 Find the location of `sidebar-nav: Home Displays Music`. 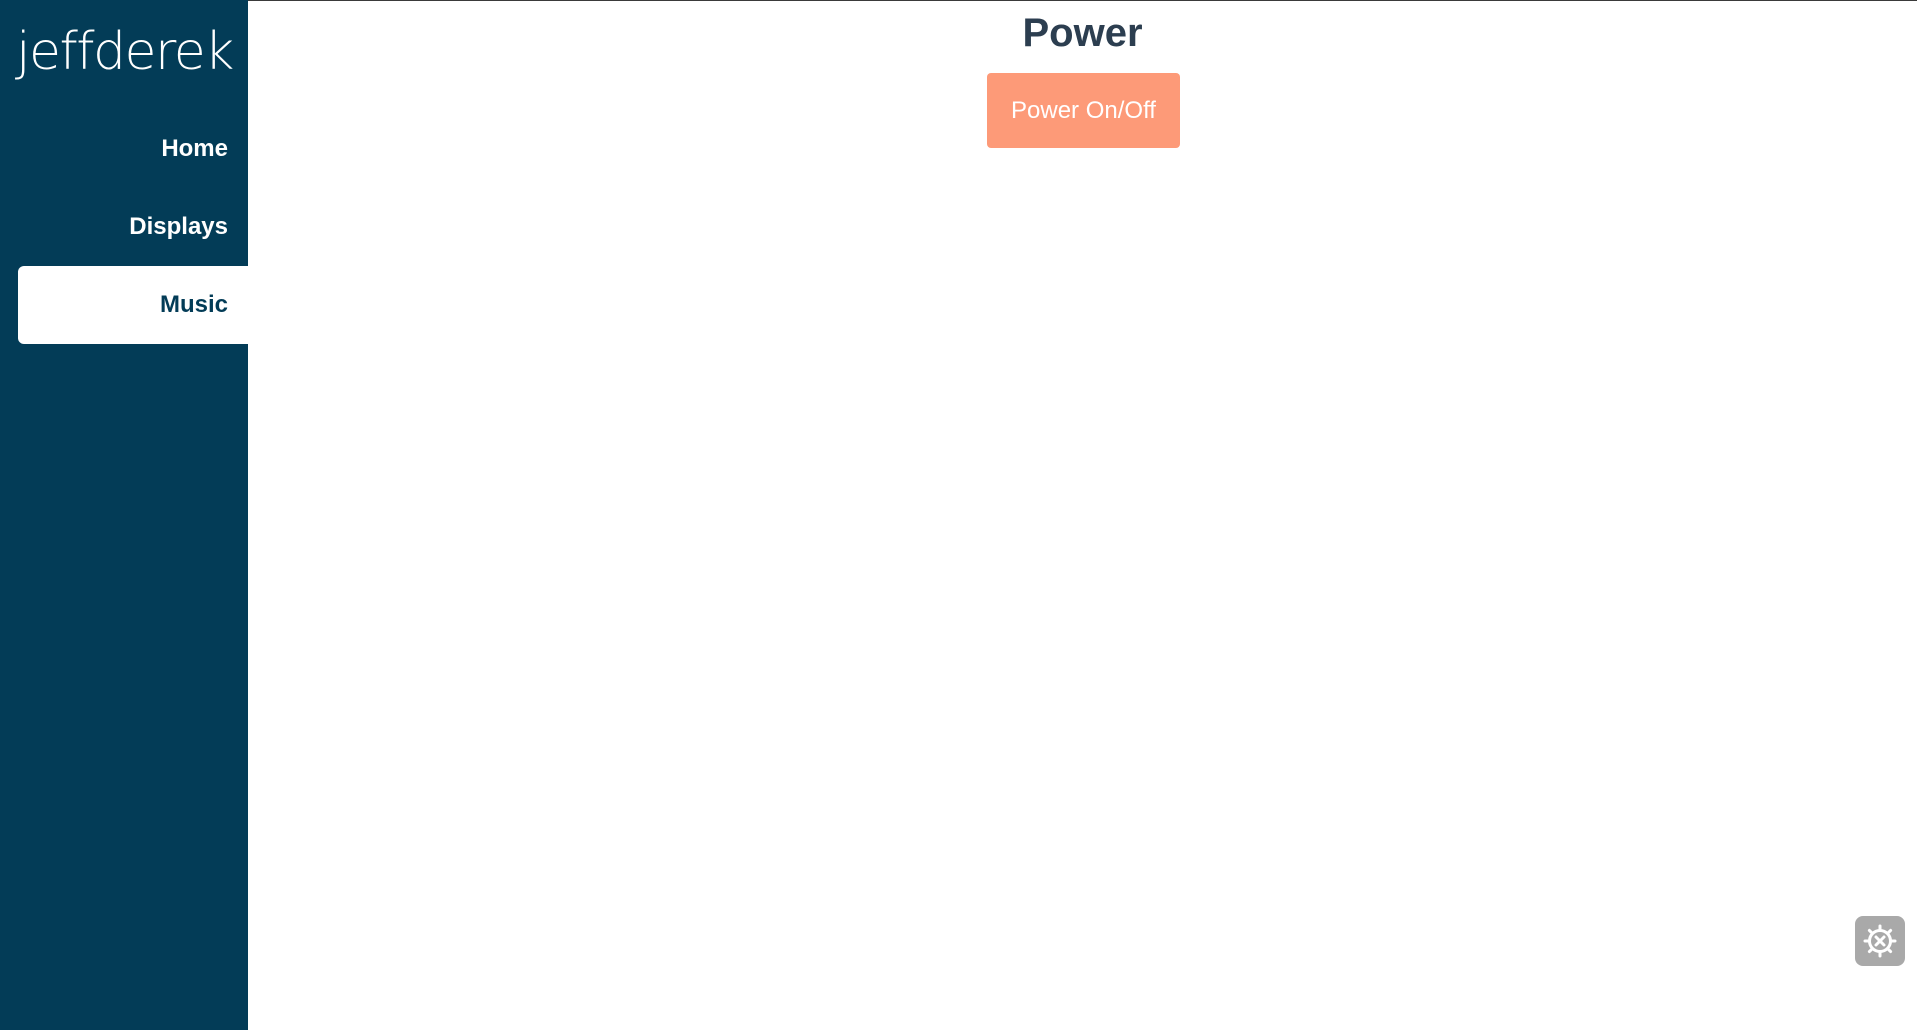

sidebar-nav: Home Displays Music is located at coordinates (133, 227).